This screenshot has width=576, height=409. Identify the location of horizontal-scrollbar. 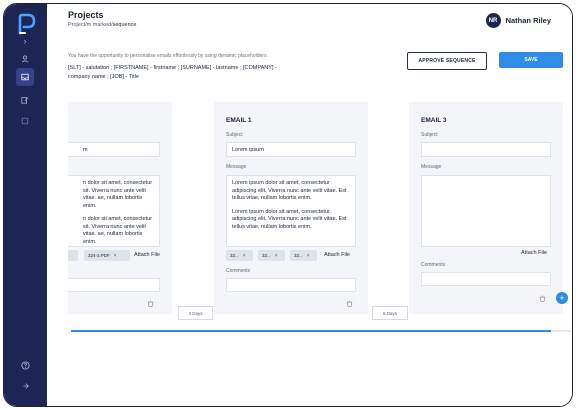
(321, 331).